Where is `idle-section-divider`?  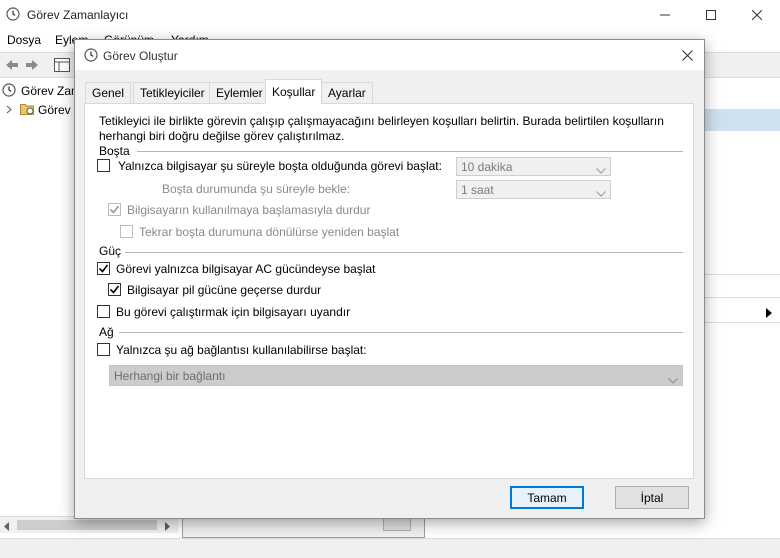 idle-section-divider is located at coordinates (410, 151).